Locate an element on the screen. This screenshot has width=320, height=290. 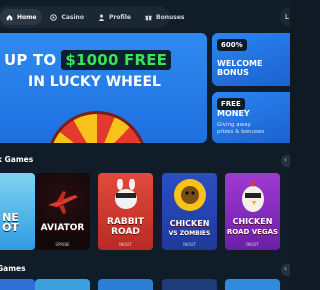
promo-subtitle-line: prizes & bonuses is located at coordinates (241, 132).